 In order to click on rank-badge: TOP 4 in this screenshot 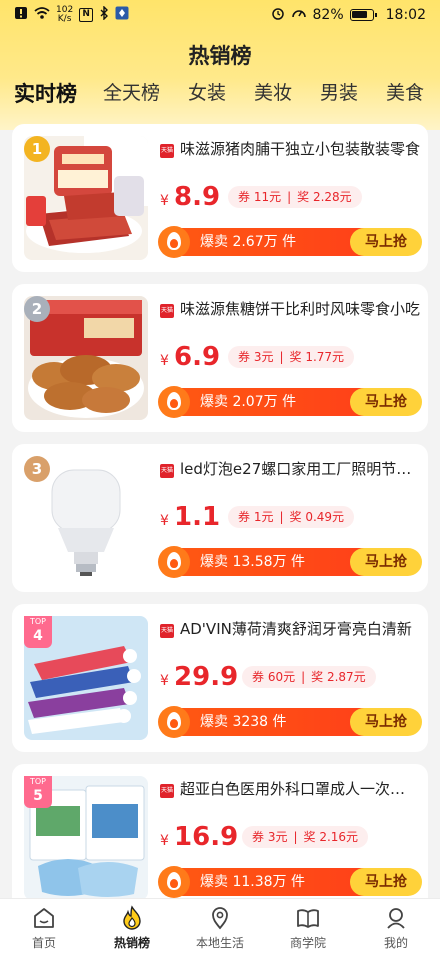, I will do `click(38, 632)`.